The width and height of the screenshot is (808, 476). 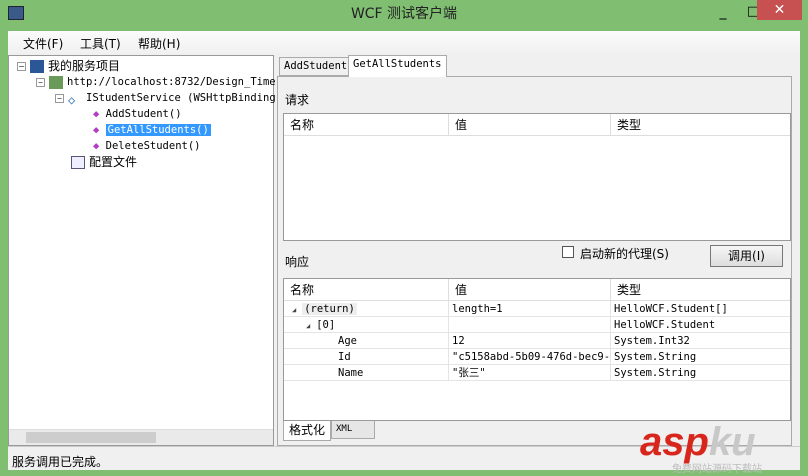 I want to click on tree-op-getallstudents: ◆ GetAllStudents(), so click(x=152, y=130).